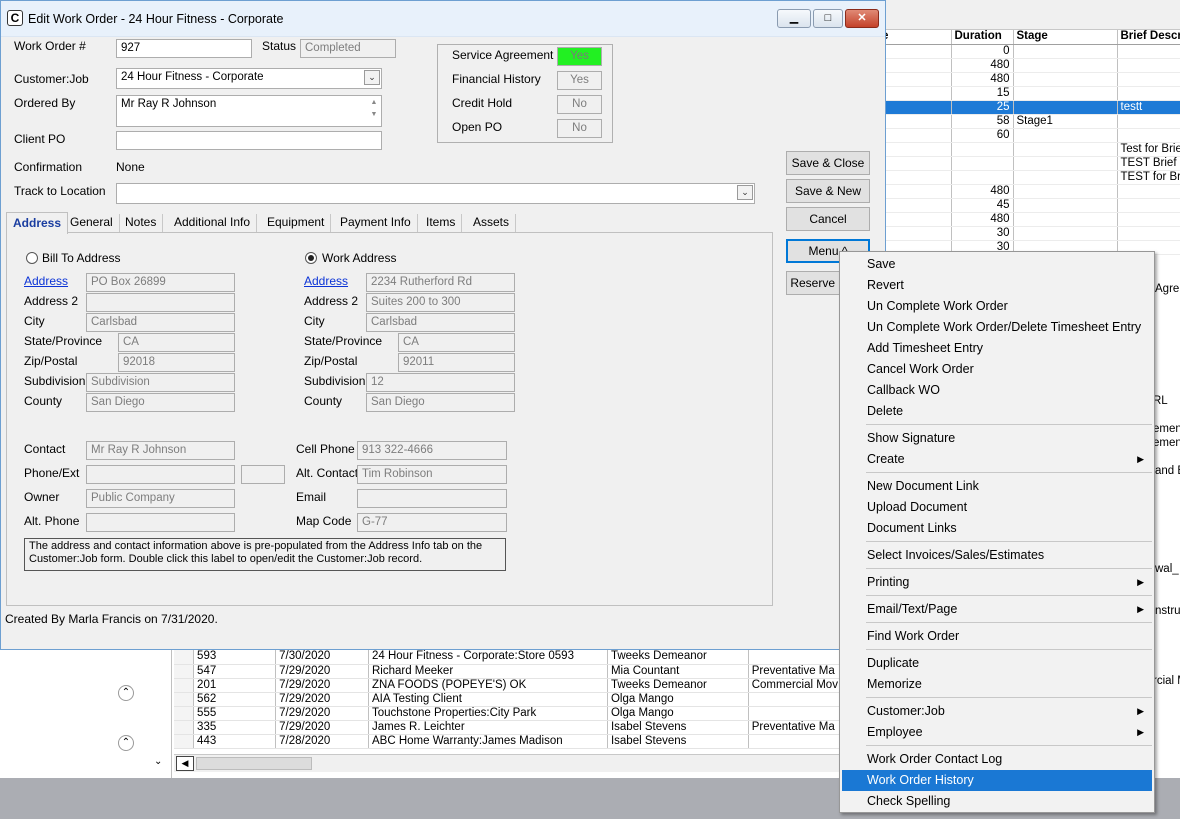 This screenshot has width=1180, height=819. What do you see at coordinates (915, 37) in the screenshot?
I see `grid-header: e` at bounding box center [915, 37].